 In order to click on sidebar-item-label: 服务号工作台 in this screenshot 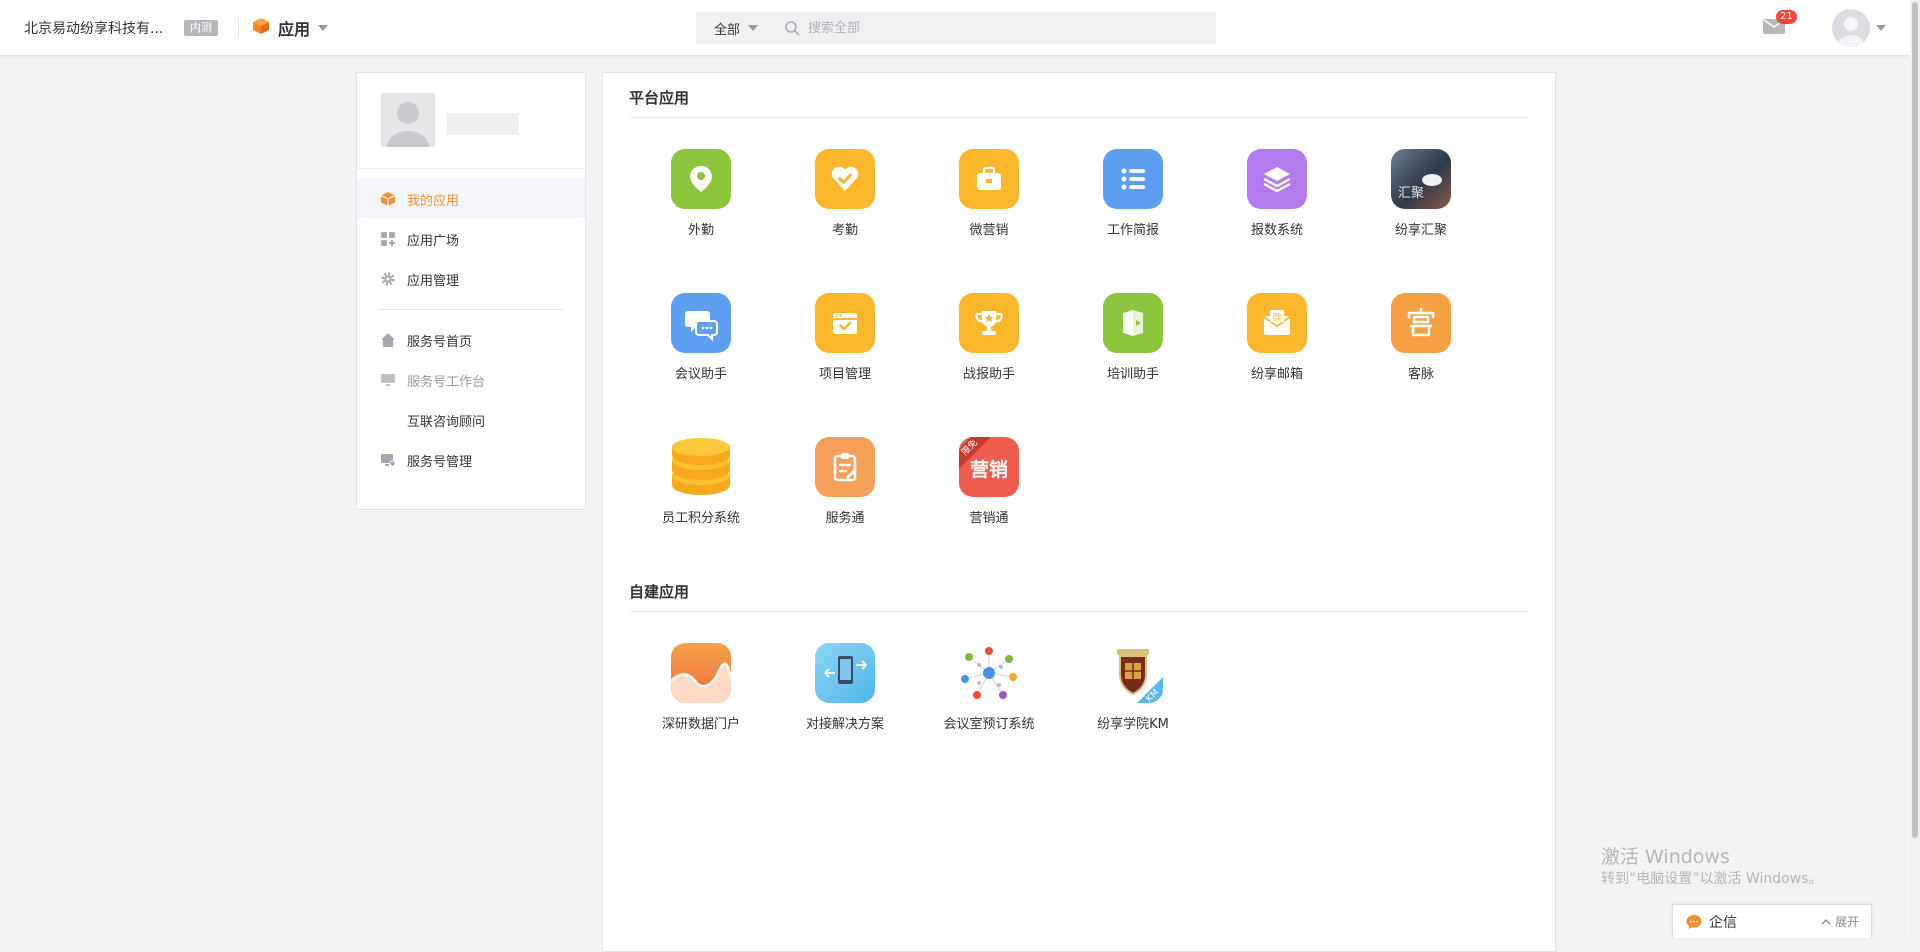, I will do `click(446, 382)`.